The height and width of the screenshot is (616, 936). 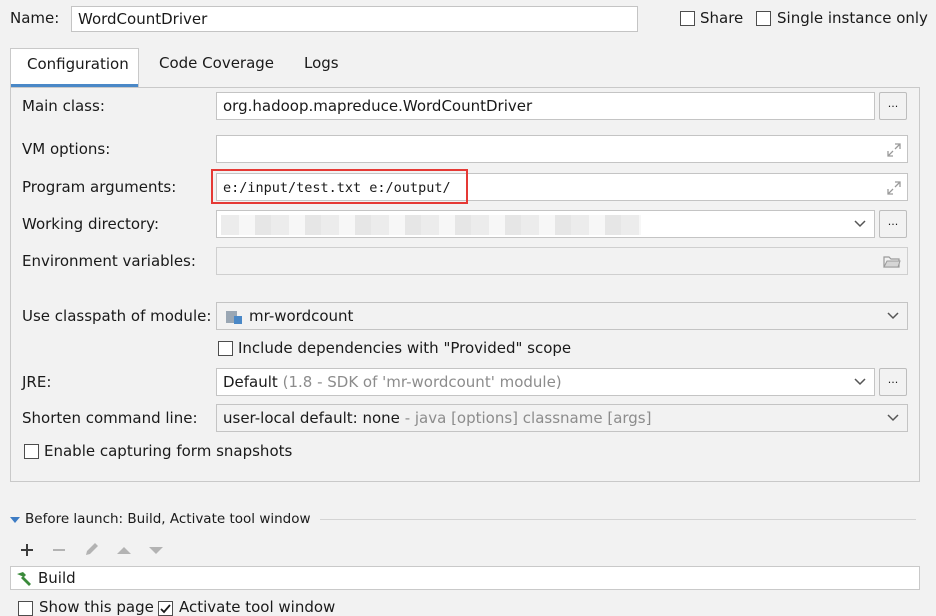 What do you see at coordinates (562, 261) in the screenshot?
I see `environment-variables-input` at bounding box center [562, 261].